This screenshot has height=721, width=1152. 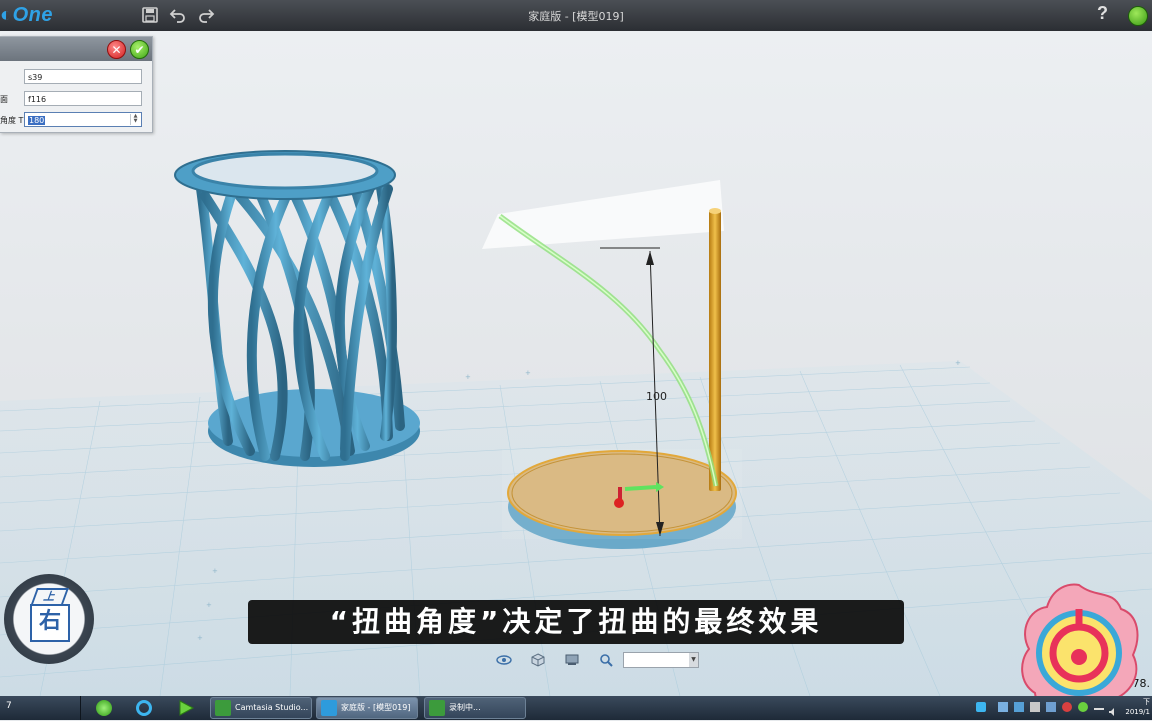 What do you see at coordinates (715, 349) in the screenshot?
I see `vertical-rod` at bounding box center [715, 349].